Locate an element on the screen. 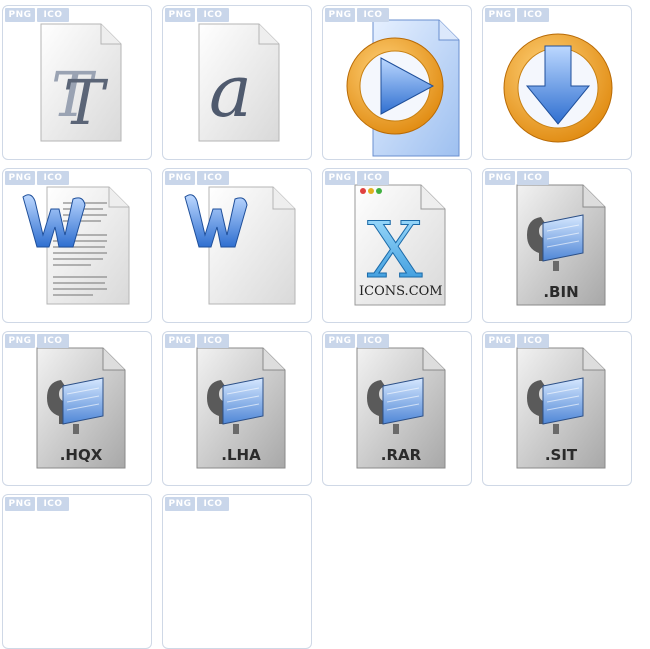 This screenshot has height=649, width=650. icon-tile: PNG ICO T T is located at coordinates (77, 82).